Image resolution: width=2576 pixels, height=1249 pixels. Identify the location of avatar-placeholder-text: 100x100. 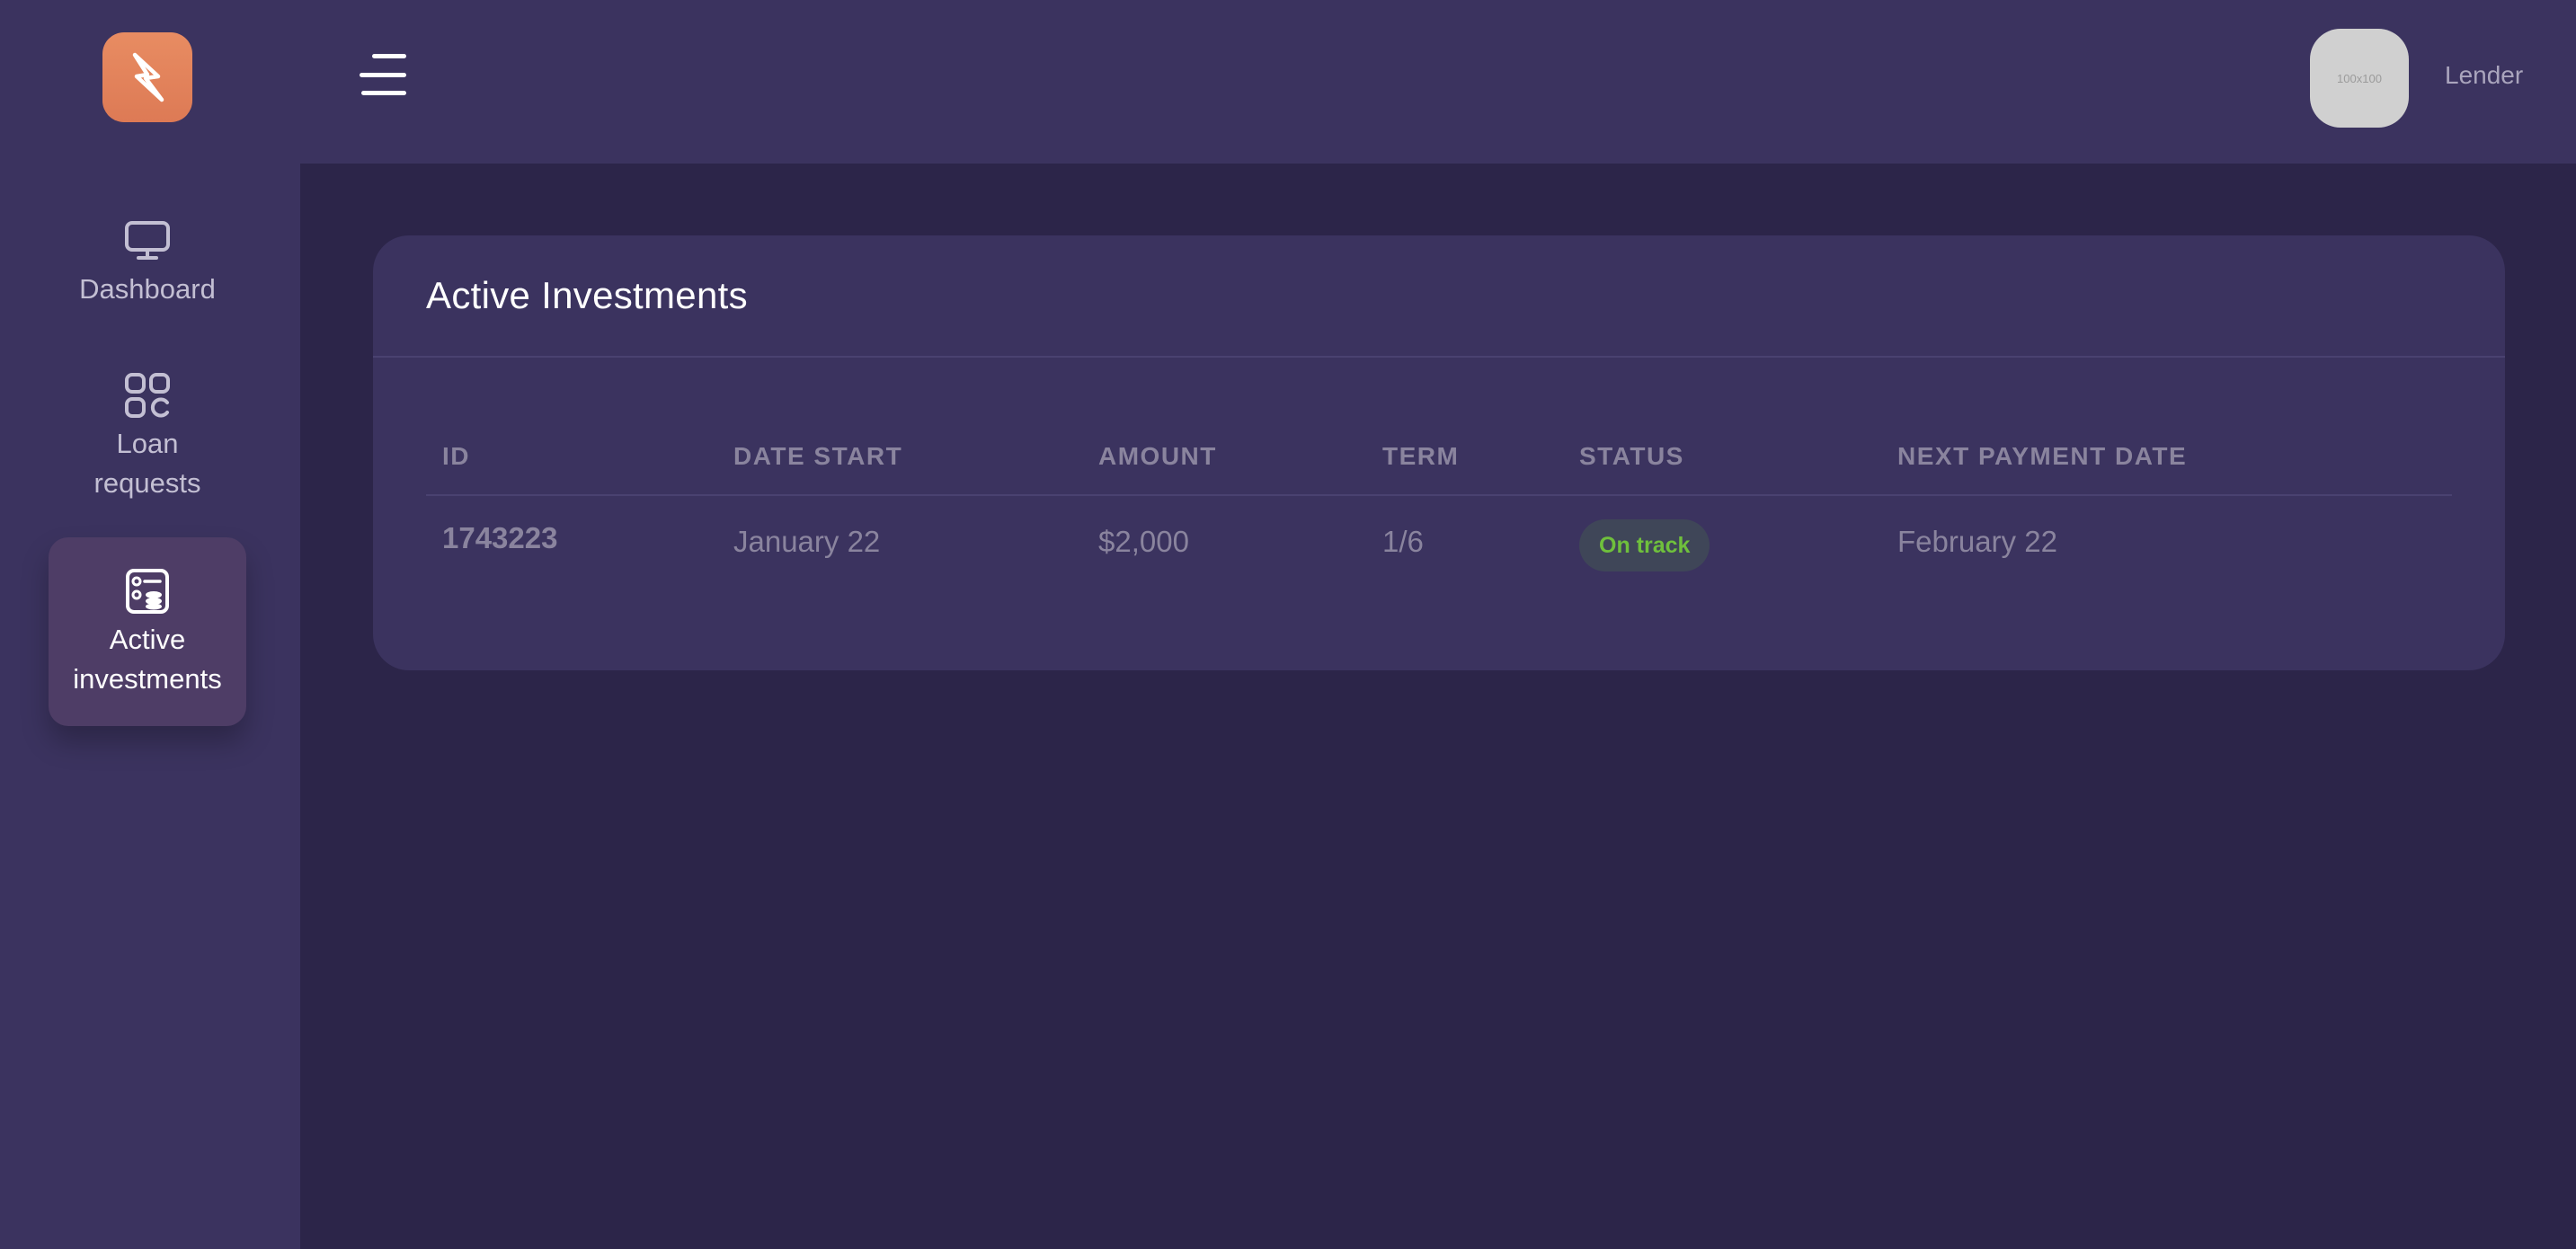
(2359, 78).